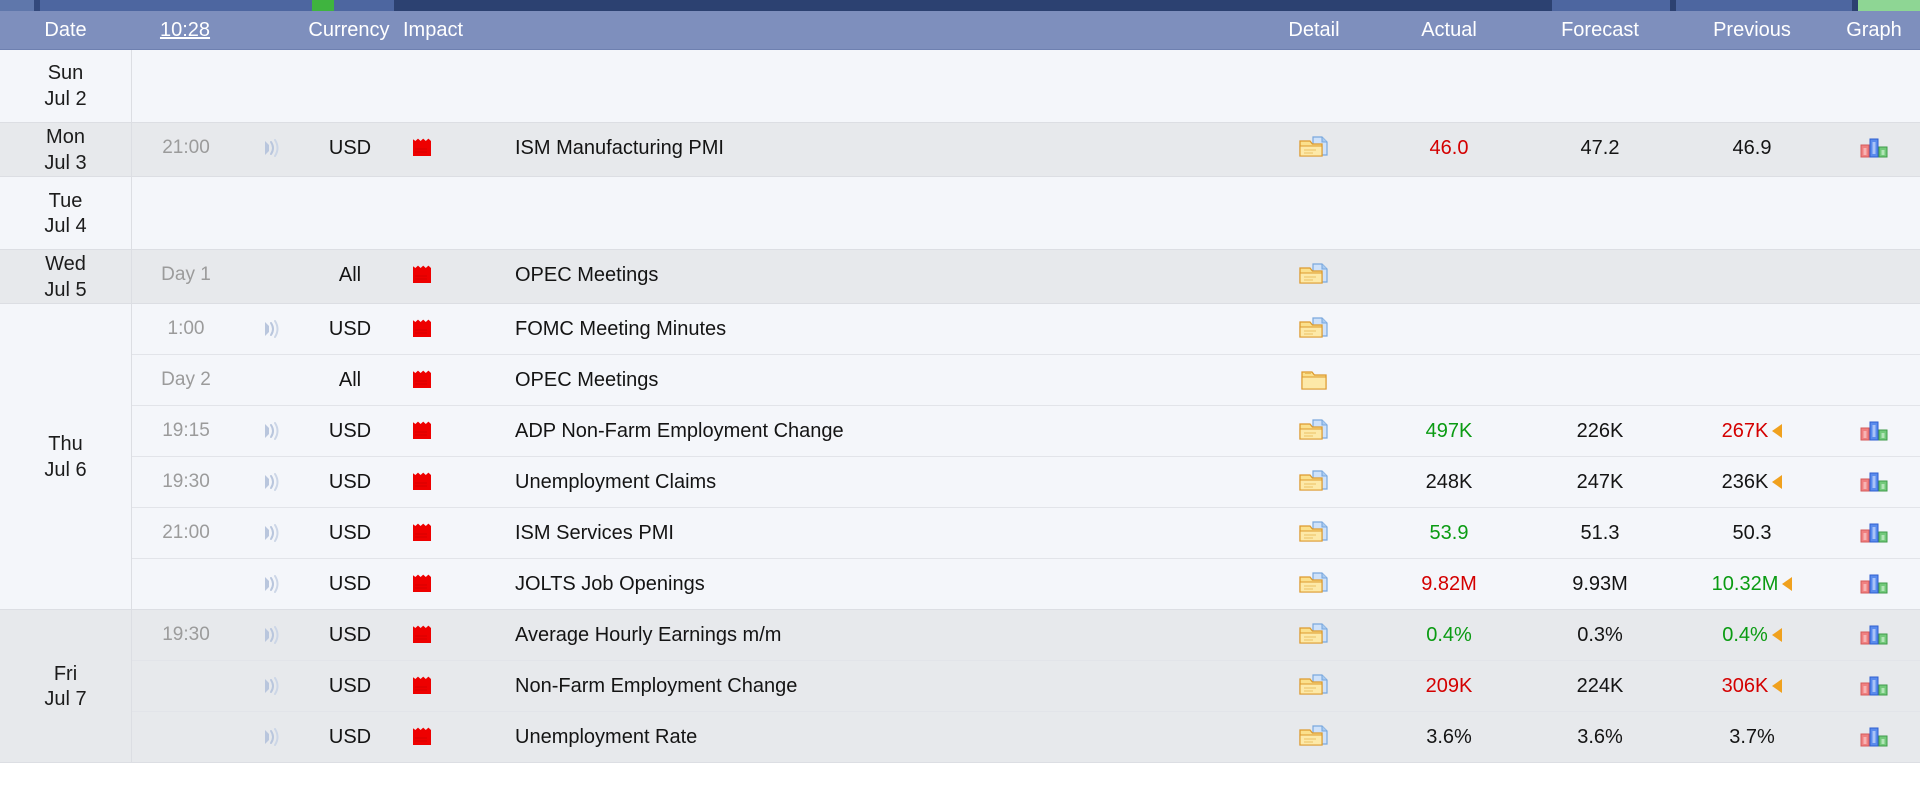 The image size is (1920, 796). Describe the element at coordinates (1874, 30) in the screenshot. I see `column-header-graph: Graph` at that location.